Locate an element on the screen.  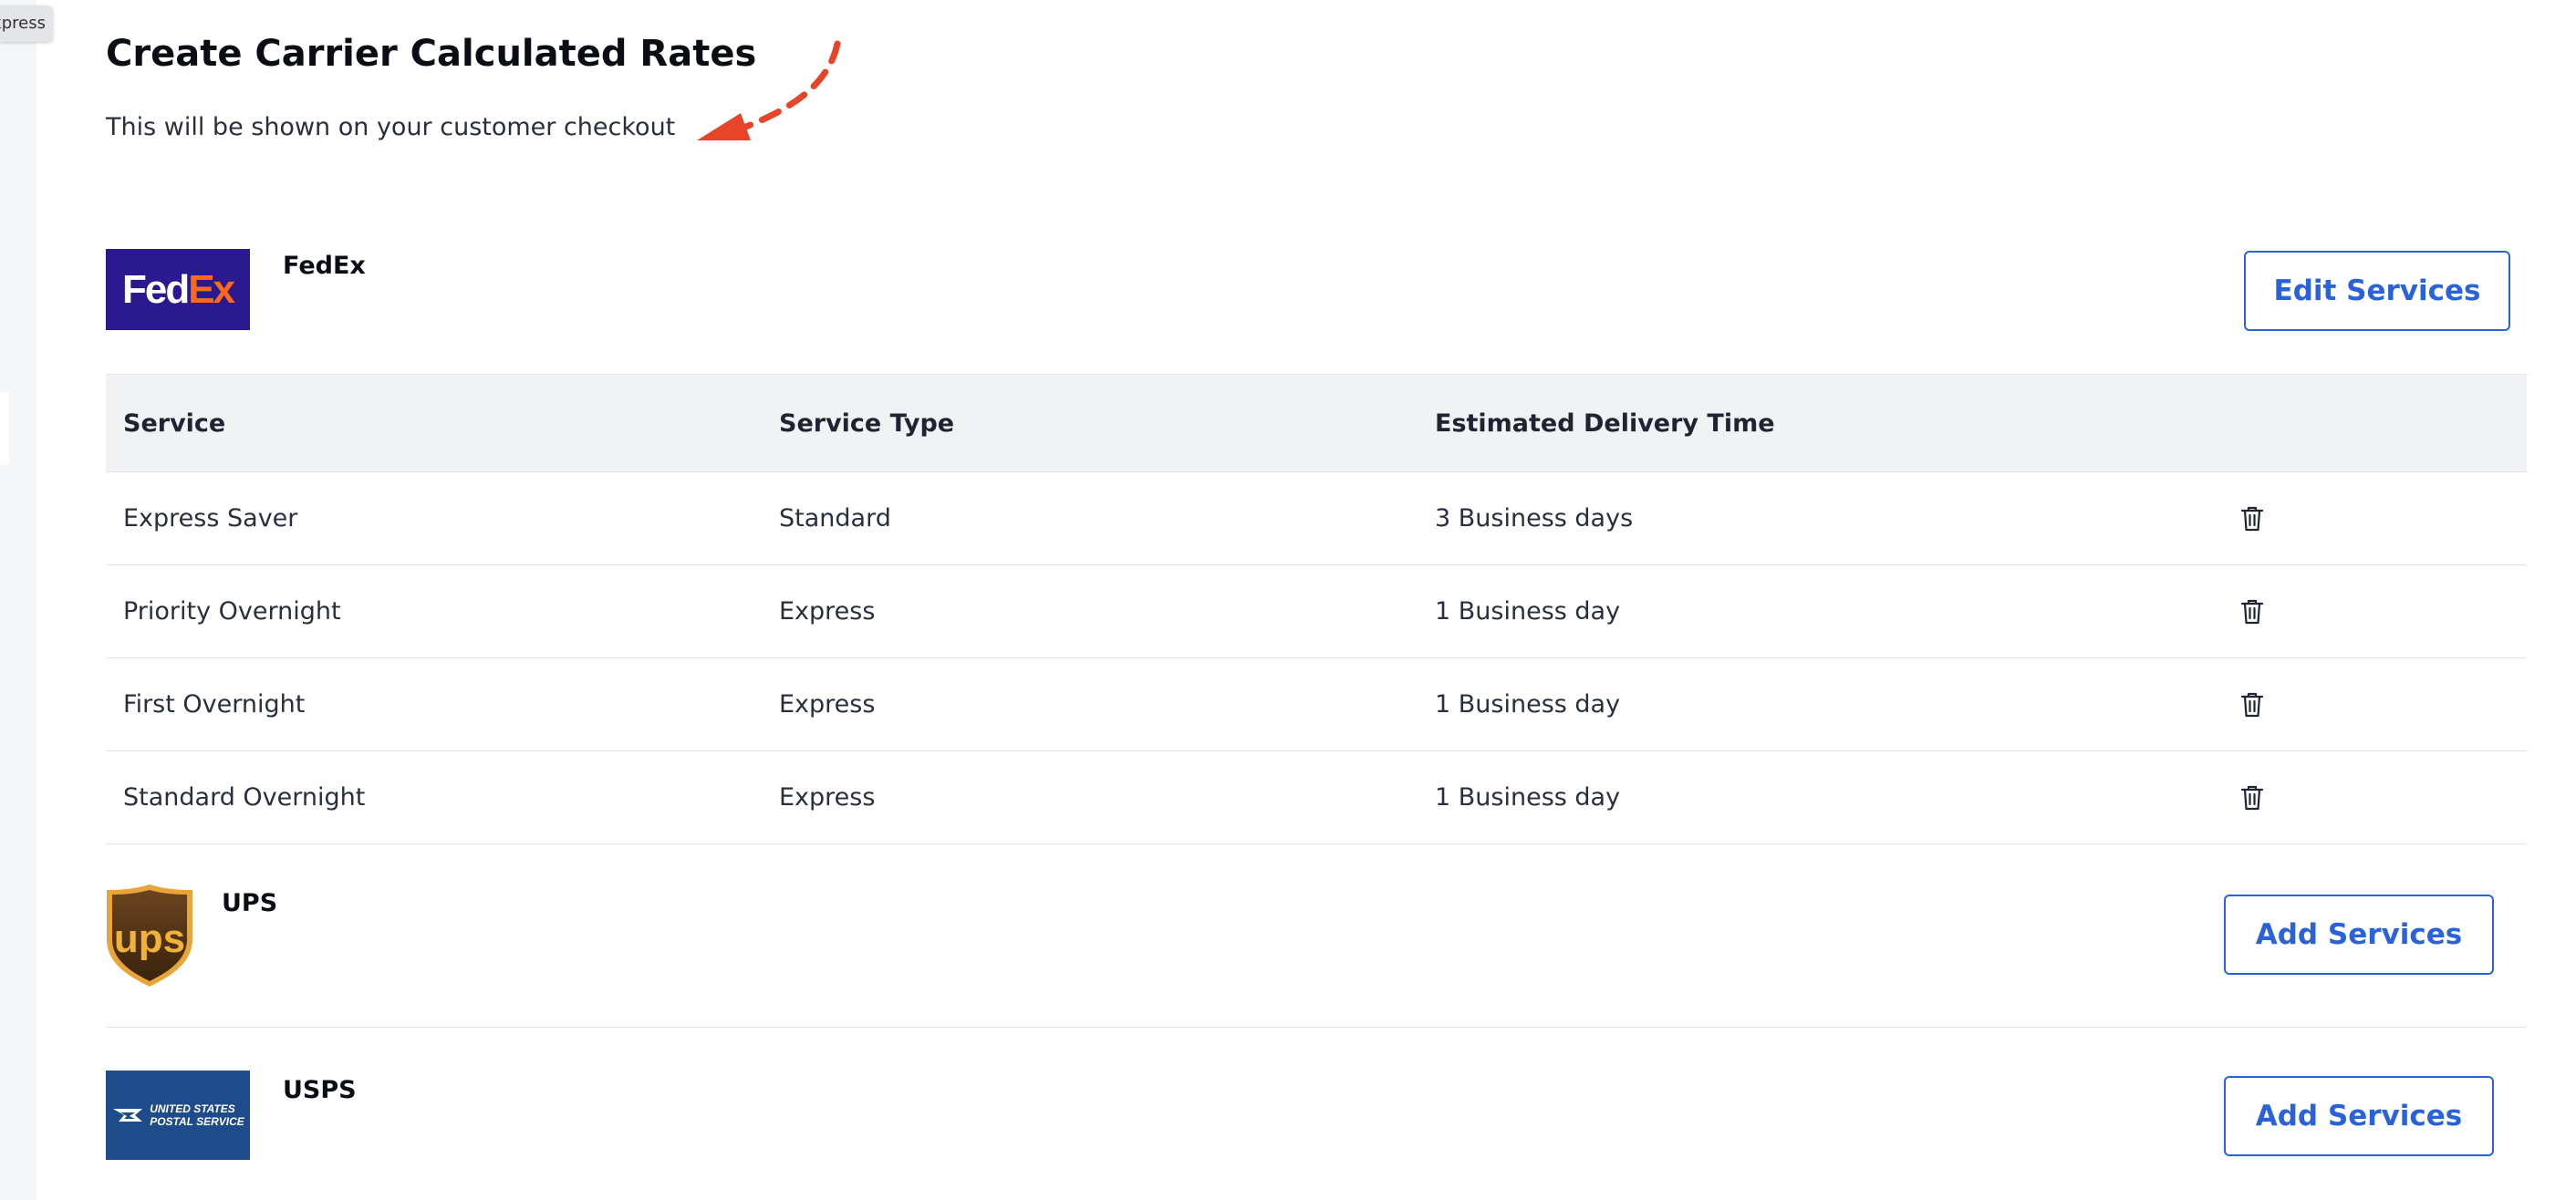
section-divider is located at coordinates (1316, 1027).